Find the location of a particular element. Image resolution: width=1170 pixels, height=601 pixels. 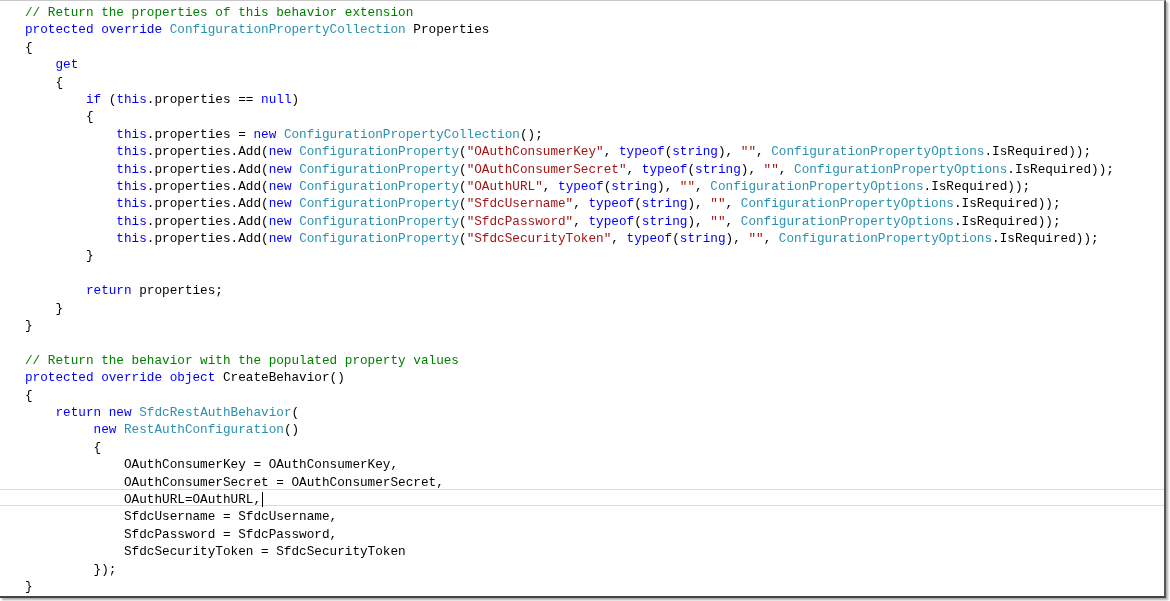

code-line: return properties; is located at coordinates (153, 291).